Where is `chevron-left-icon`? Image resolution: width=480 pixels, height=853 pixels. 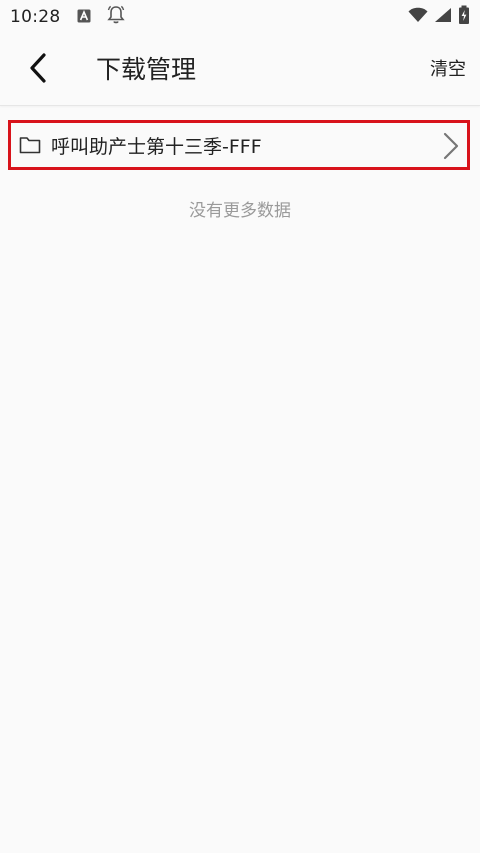 chevron-left-icon is located at coordinates (38, 70).